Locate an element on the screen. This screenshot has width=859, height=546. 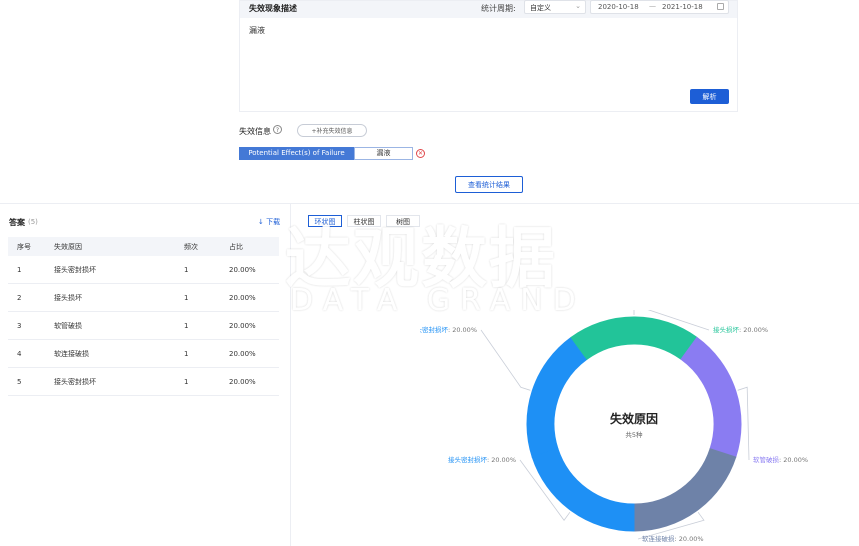
table-row: 5 接头密封损坏 1 20.00% is located at coordinates (143, 381).